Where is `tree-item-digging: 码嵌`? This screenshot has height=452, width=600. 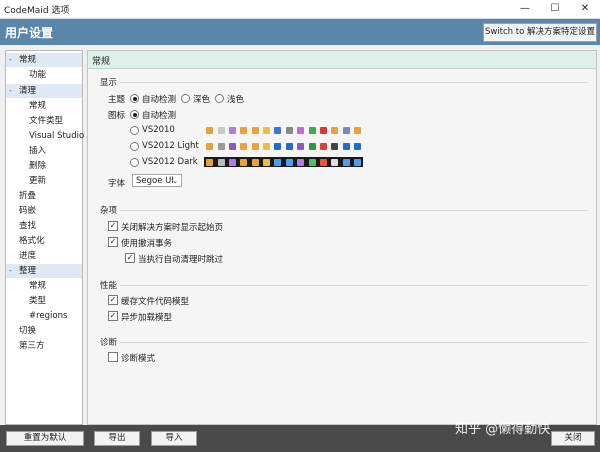
tree-item-digging: 码嵌 is located at coordinates (27, 211).